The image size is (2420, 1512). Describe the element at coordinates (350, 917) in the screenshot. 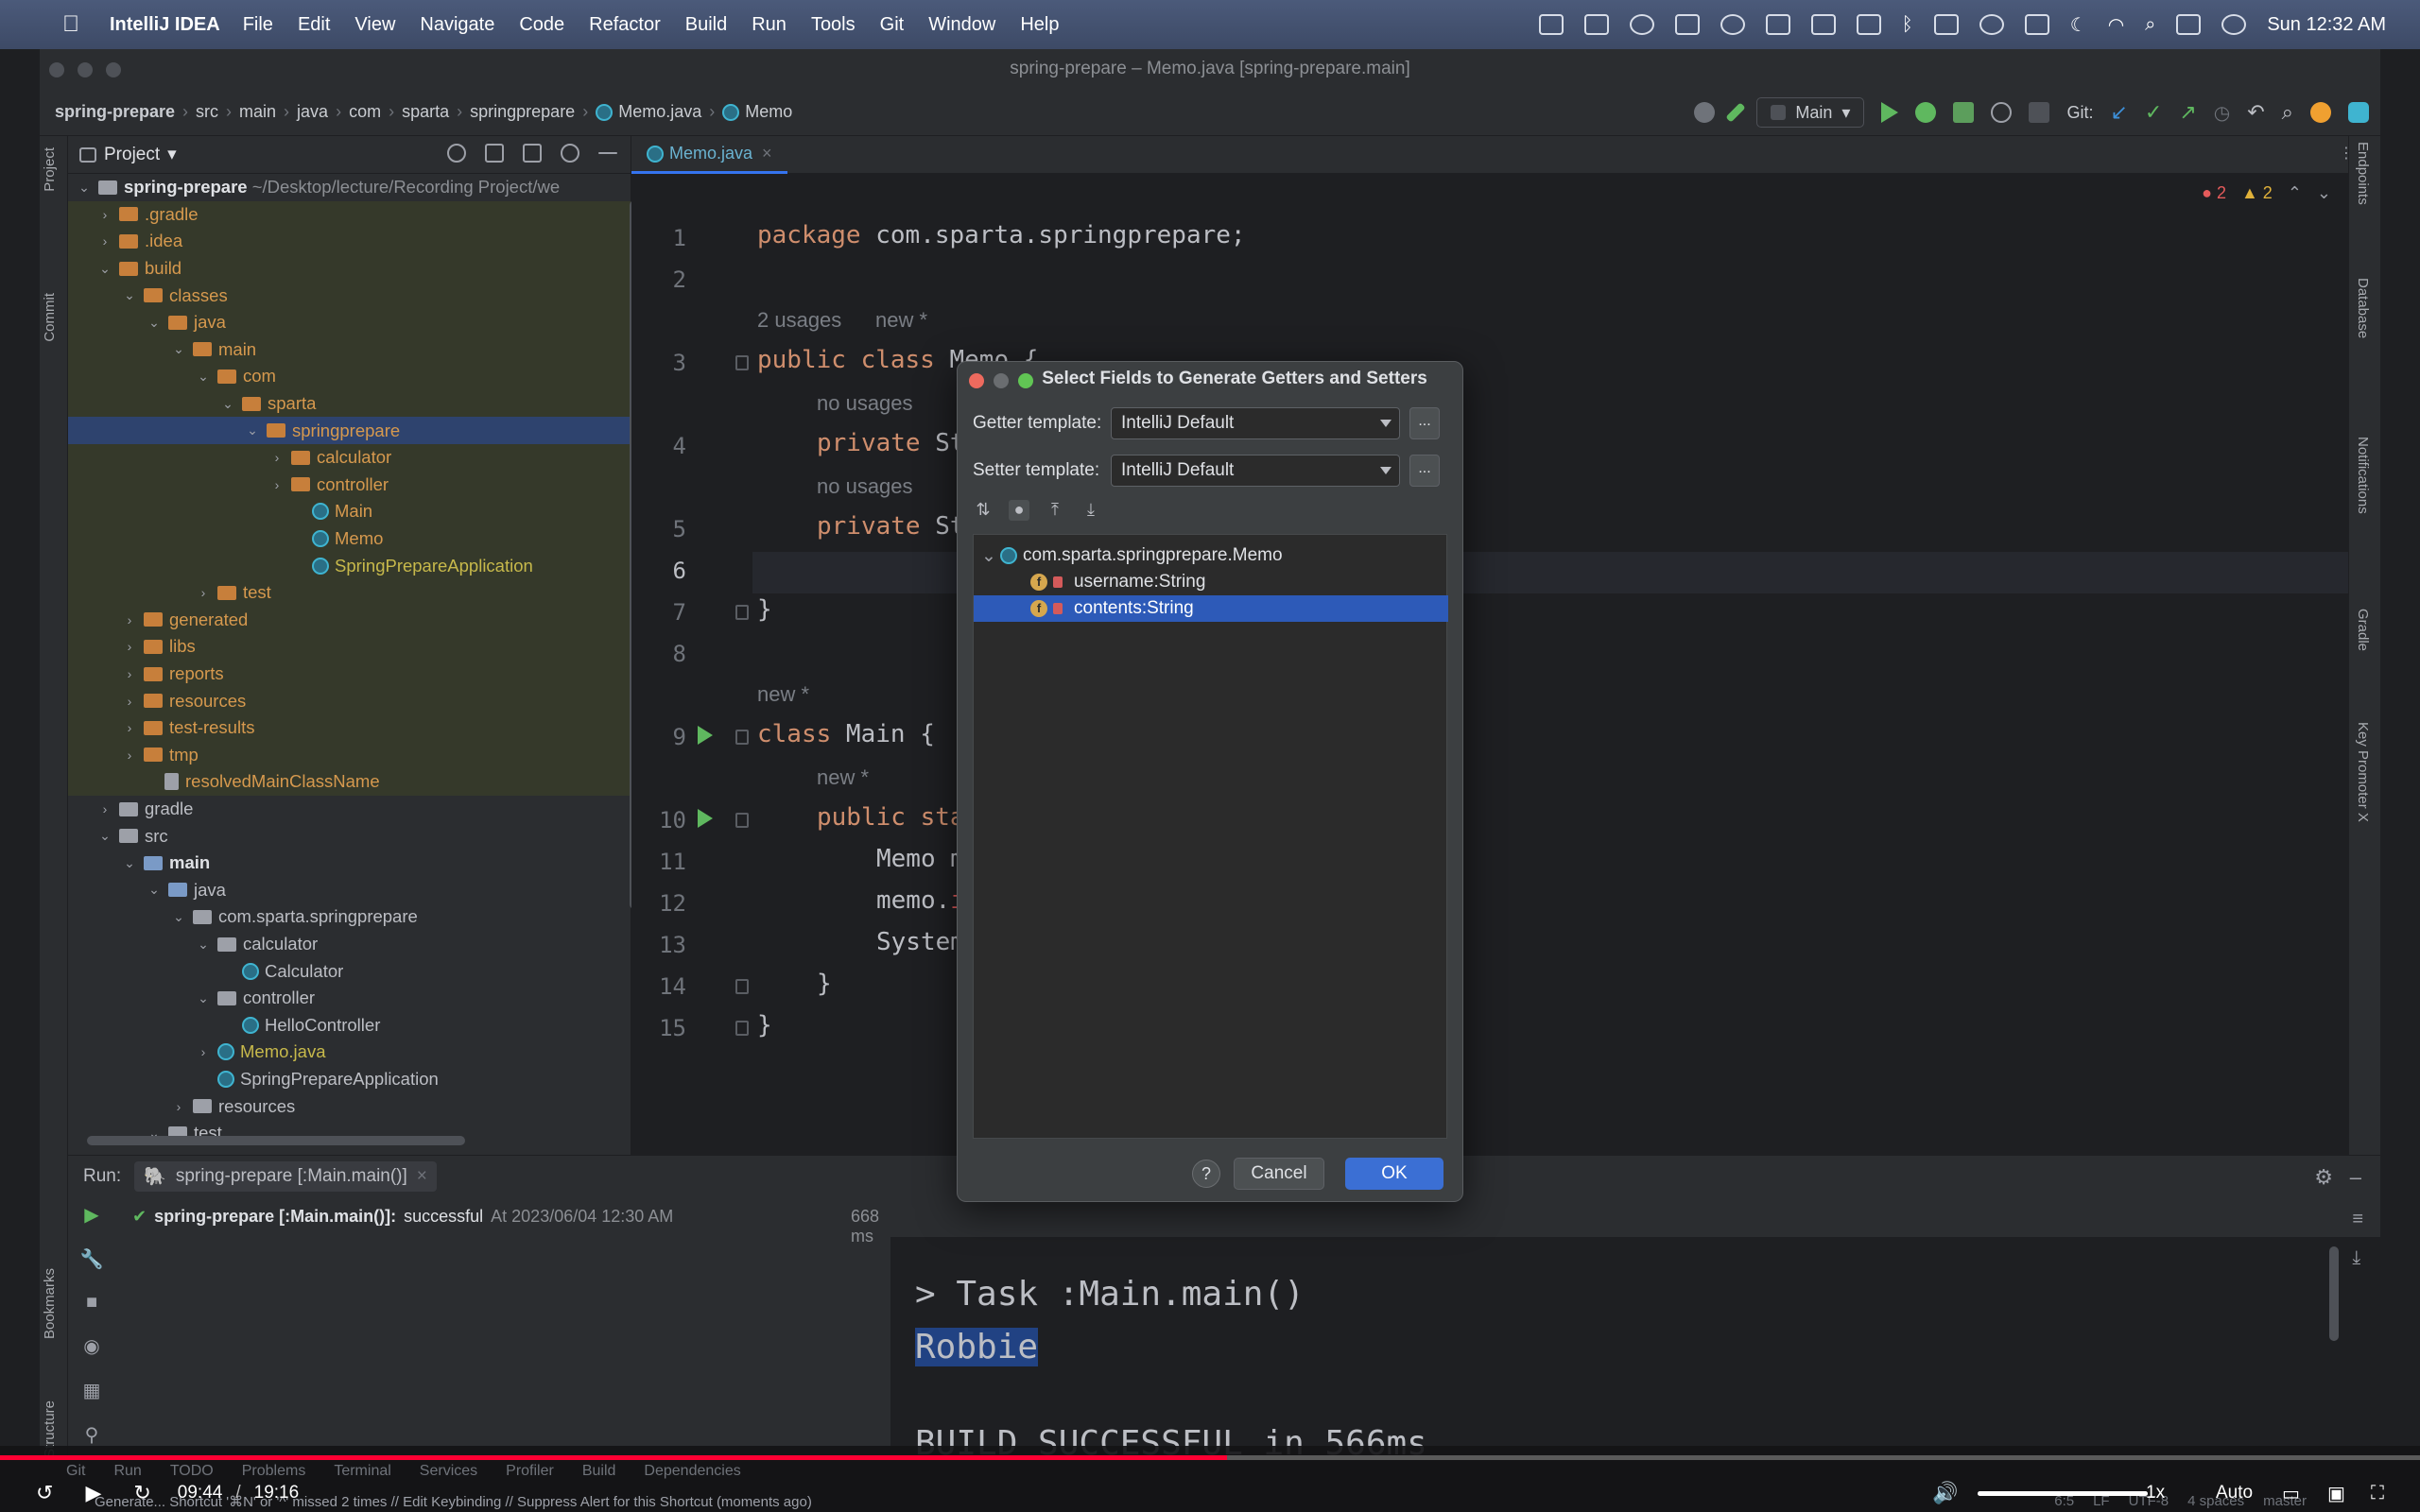

I see `tree-item: ⌄ com.sparta.springprepare` at that location.